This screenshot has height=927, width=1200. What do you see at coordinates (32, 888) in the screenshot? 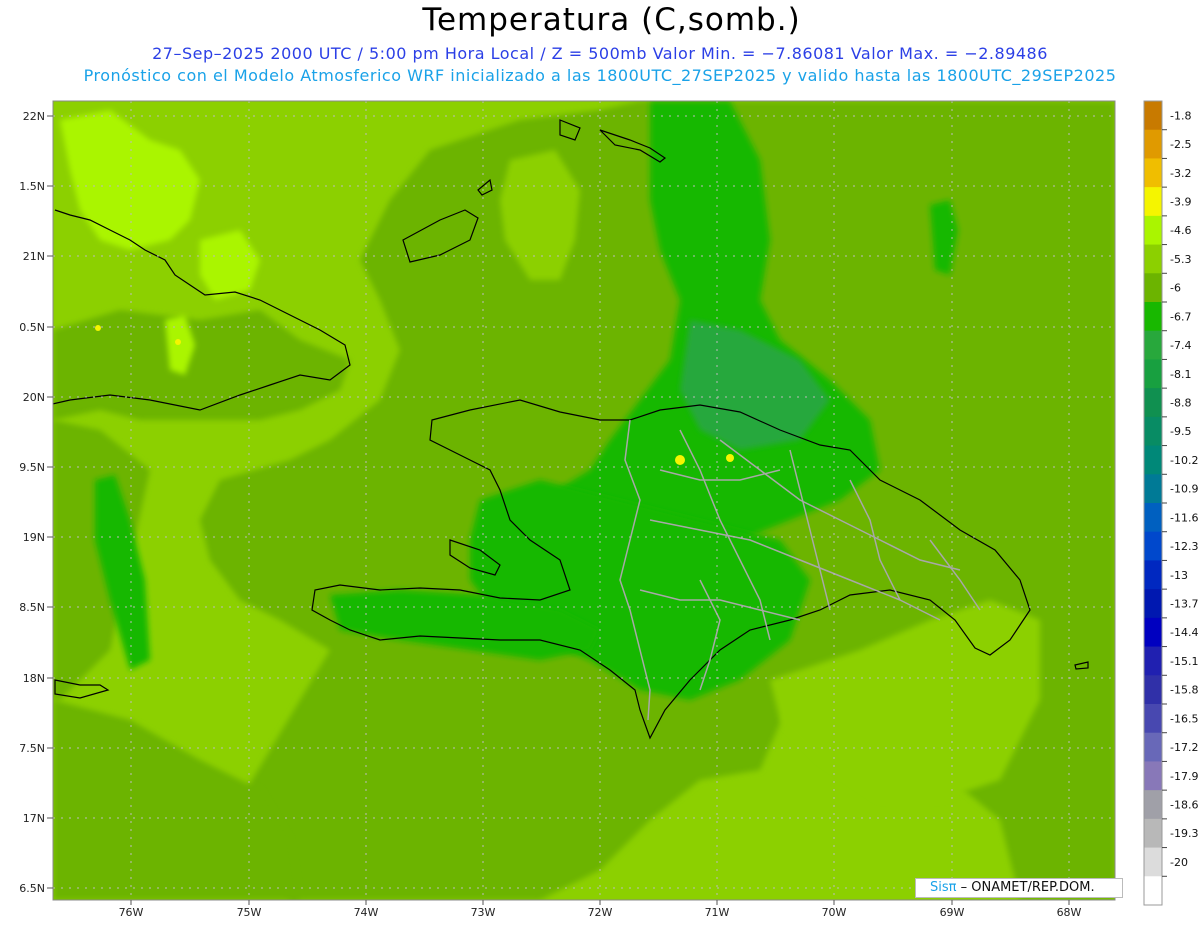
I see `lat-label: 6.5N` at bounding box center [32, 888].